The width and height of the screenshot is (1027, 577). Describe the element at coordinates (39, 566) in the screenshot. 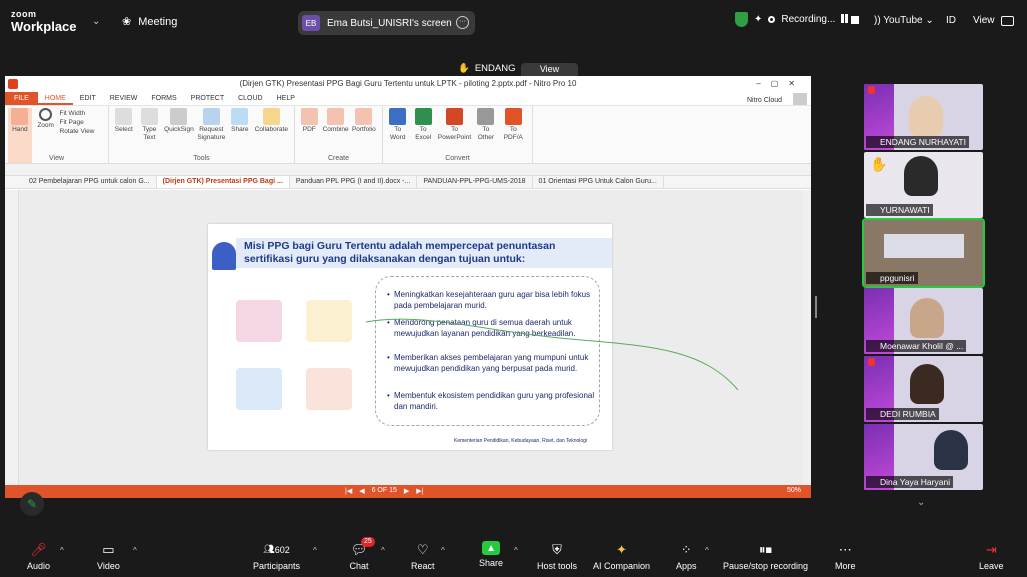

I see `audio-label: Audio` at that location.